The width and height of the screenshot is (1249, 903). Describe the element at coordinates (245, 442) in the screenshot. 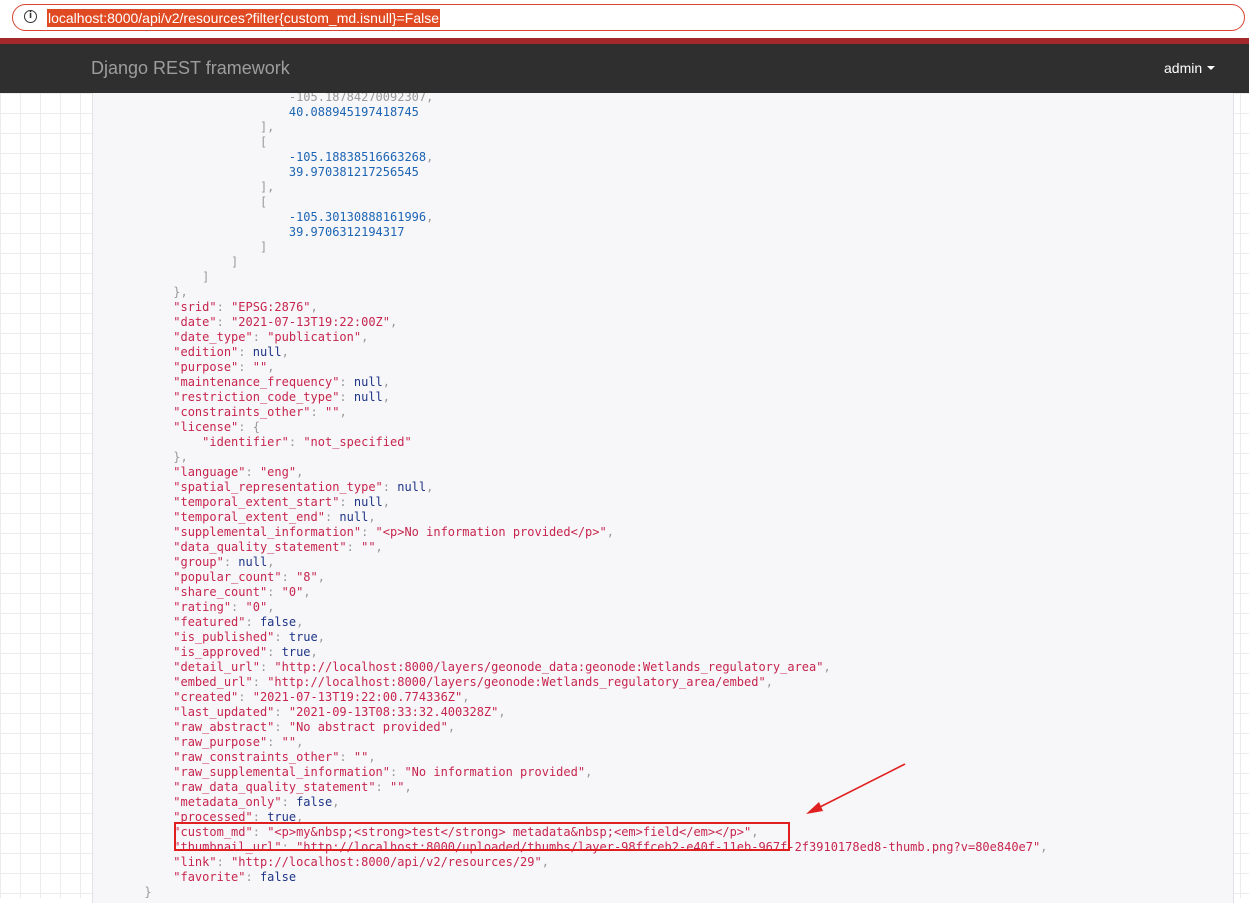

I see `json-token: "identifier"` at that location.